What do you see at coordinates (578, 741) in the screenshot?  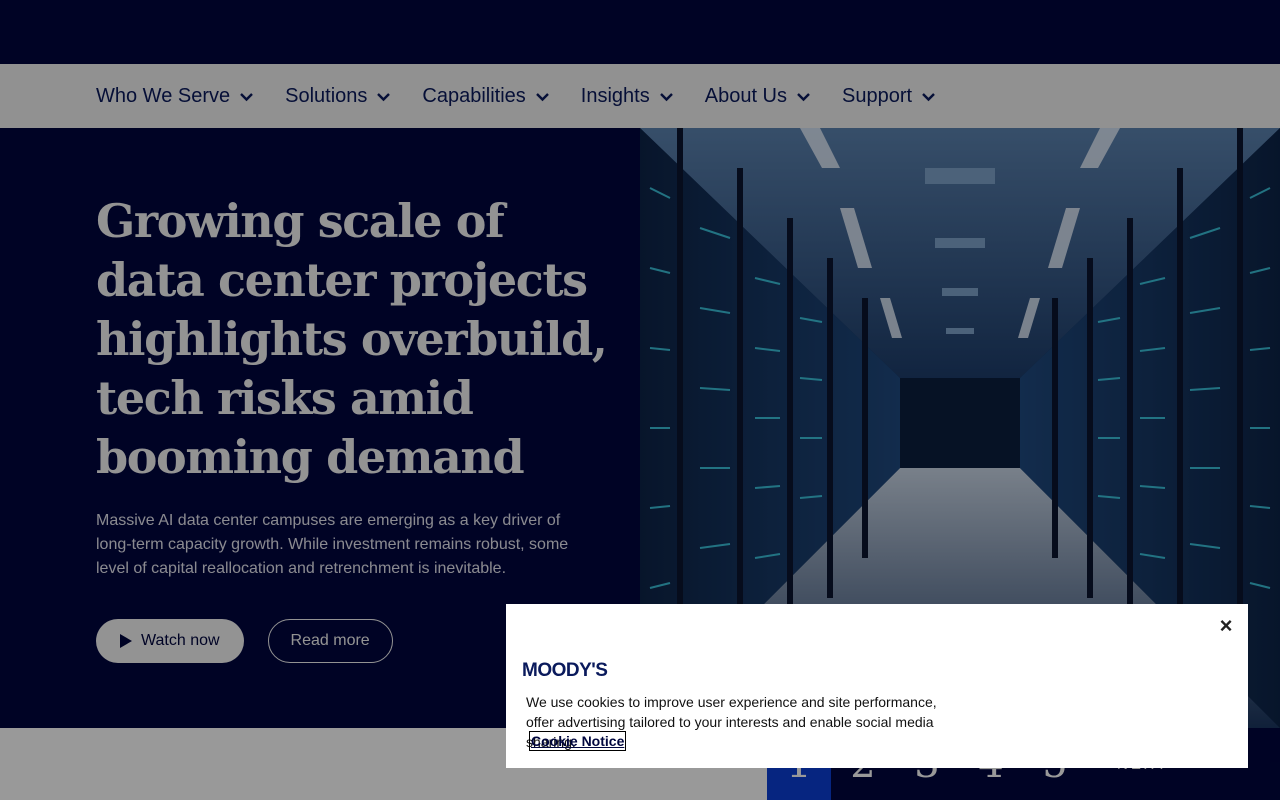 I see `cookie-notice-link: Cookie Notice` at bounding box center [578, 741].